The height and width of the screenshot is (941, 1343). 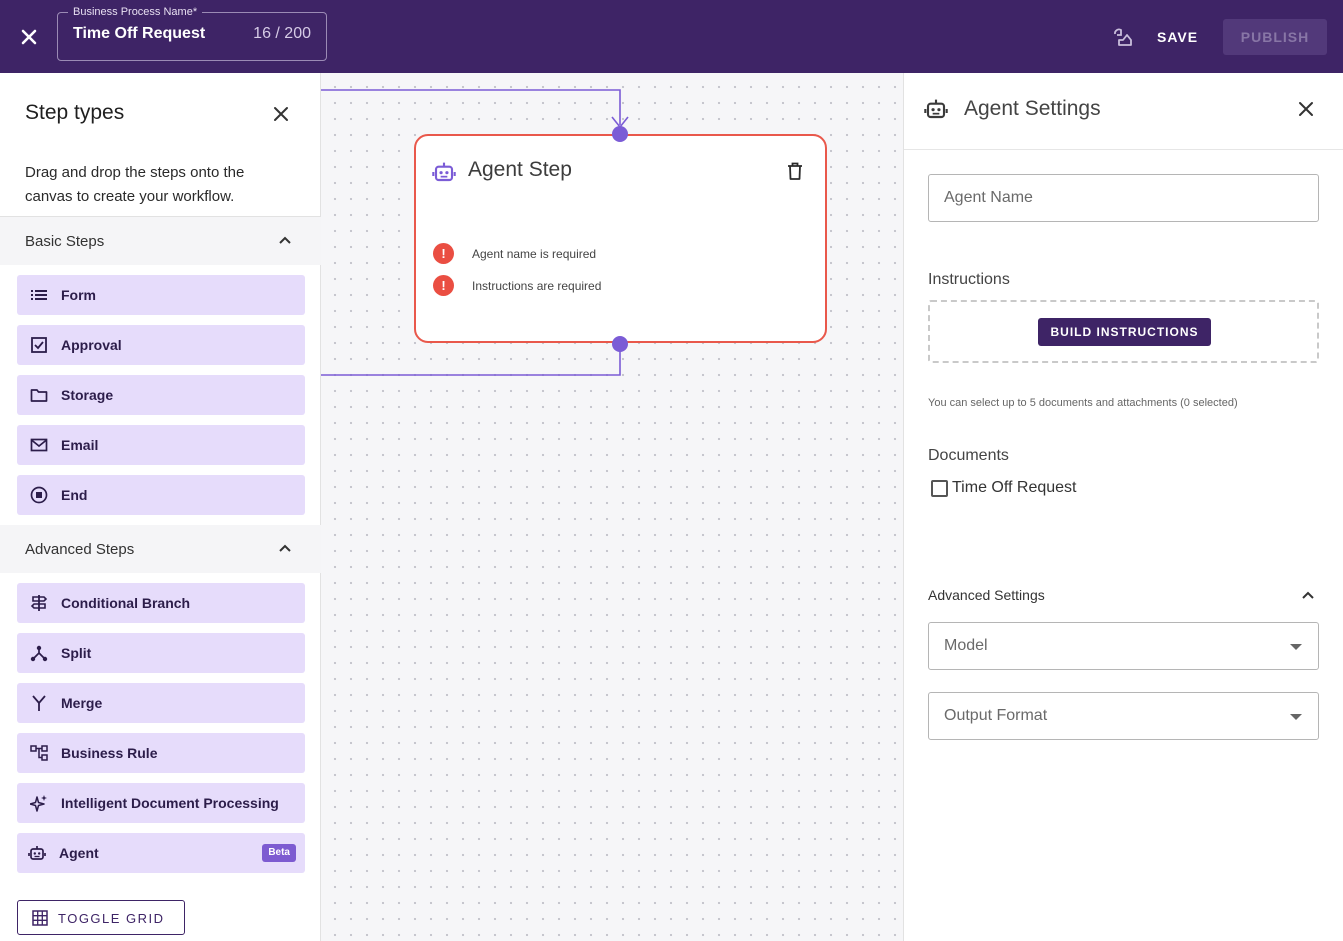 What do you see at coordinates (39, 495) in the screenshot?
I see `stop-circle-icon` at bounding box center [39, 495].